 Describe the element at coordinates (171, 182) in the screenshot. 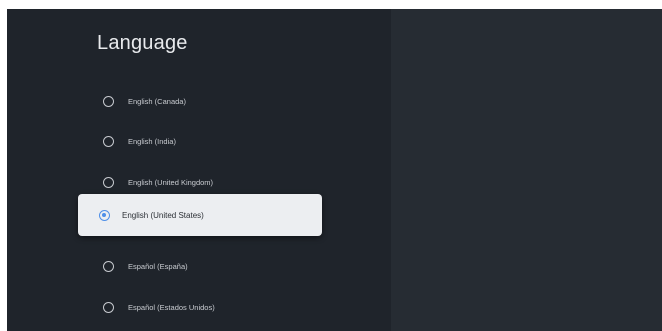

I see `language-option-label: English (United Kingdom)` at that location.